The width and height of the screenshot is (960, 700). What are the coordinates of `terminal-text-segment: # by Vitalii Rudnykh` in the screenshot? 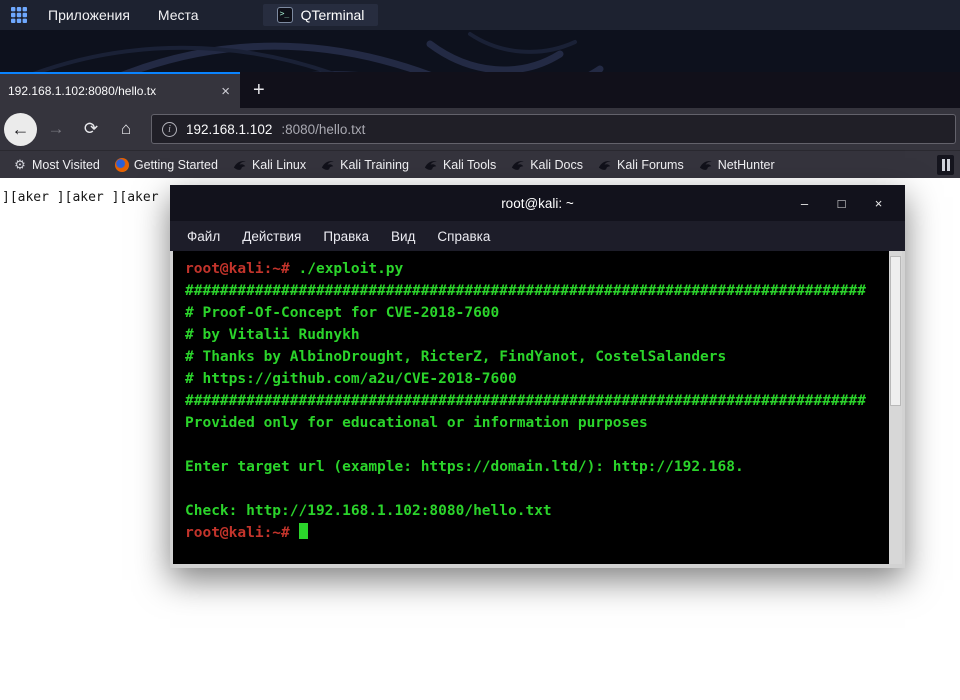 It's located at (272, 335).